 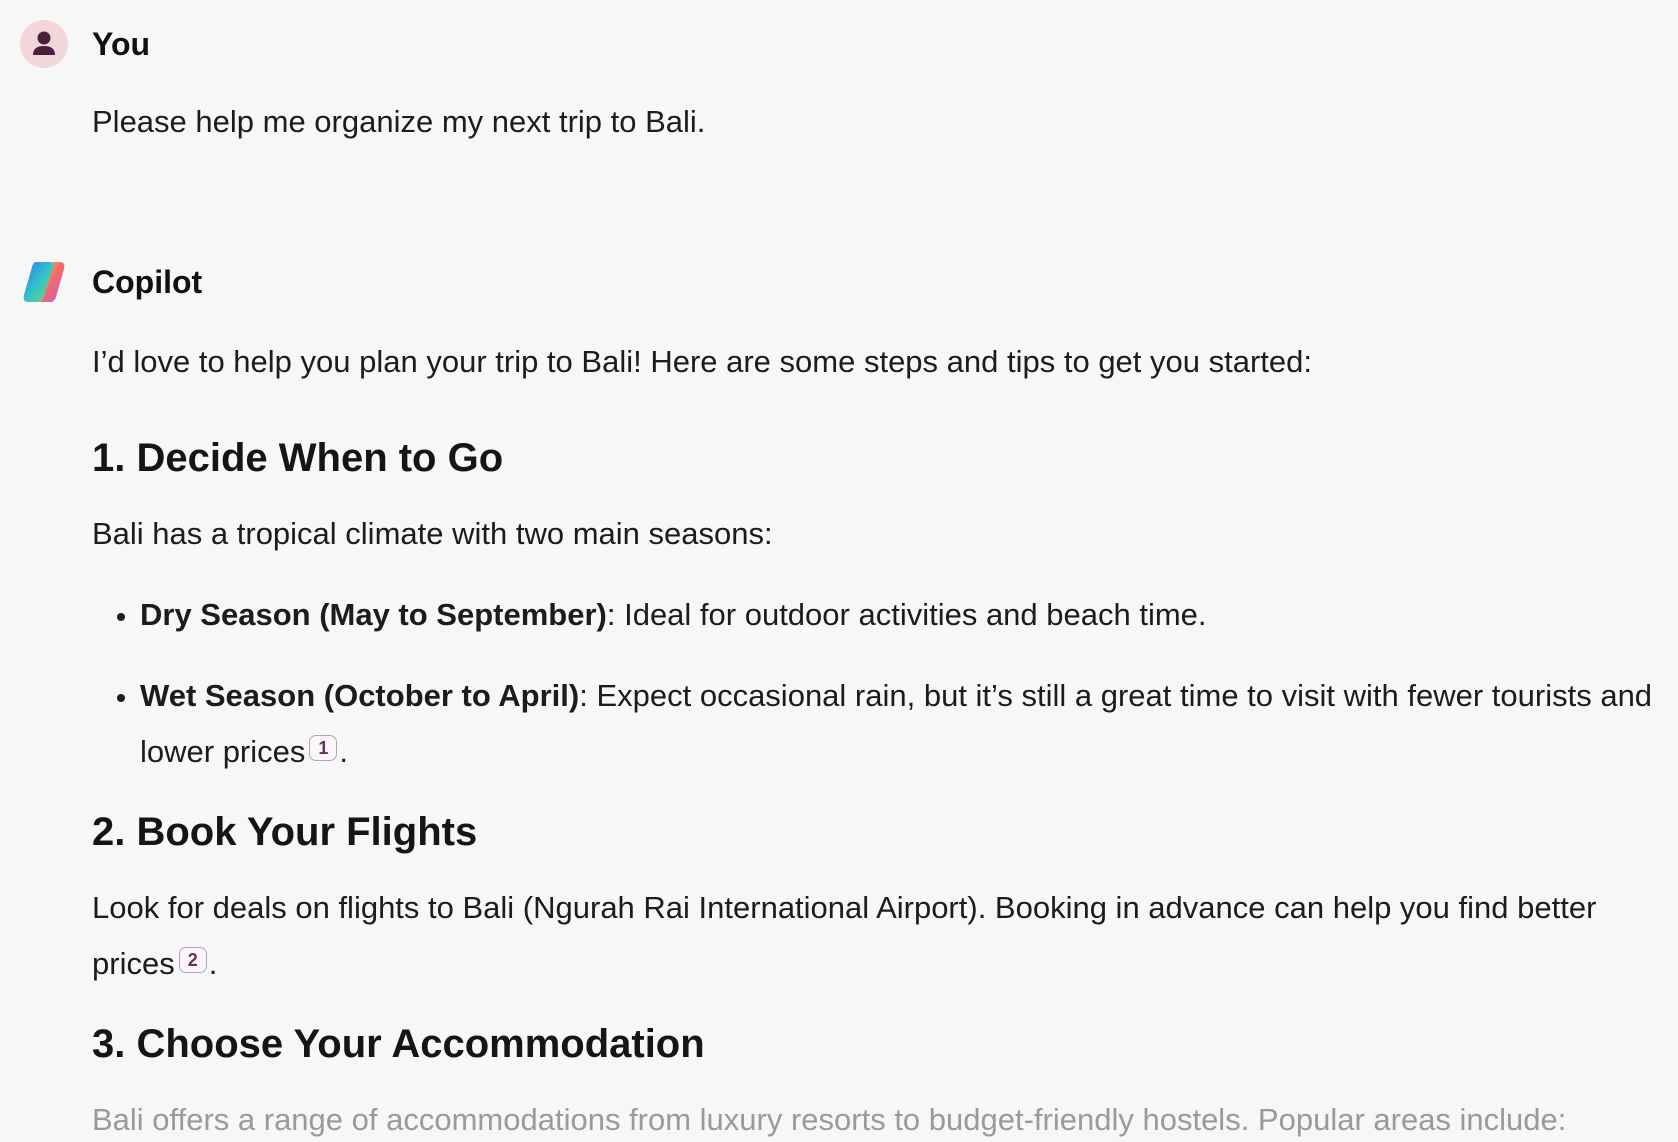 What do you see at coordinates (285, 832) in the screenshot?
I see `section-heading-book-flights: 2. Book Your Flights` at bounding box center [285, 832].